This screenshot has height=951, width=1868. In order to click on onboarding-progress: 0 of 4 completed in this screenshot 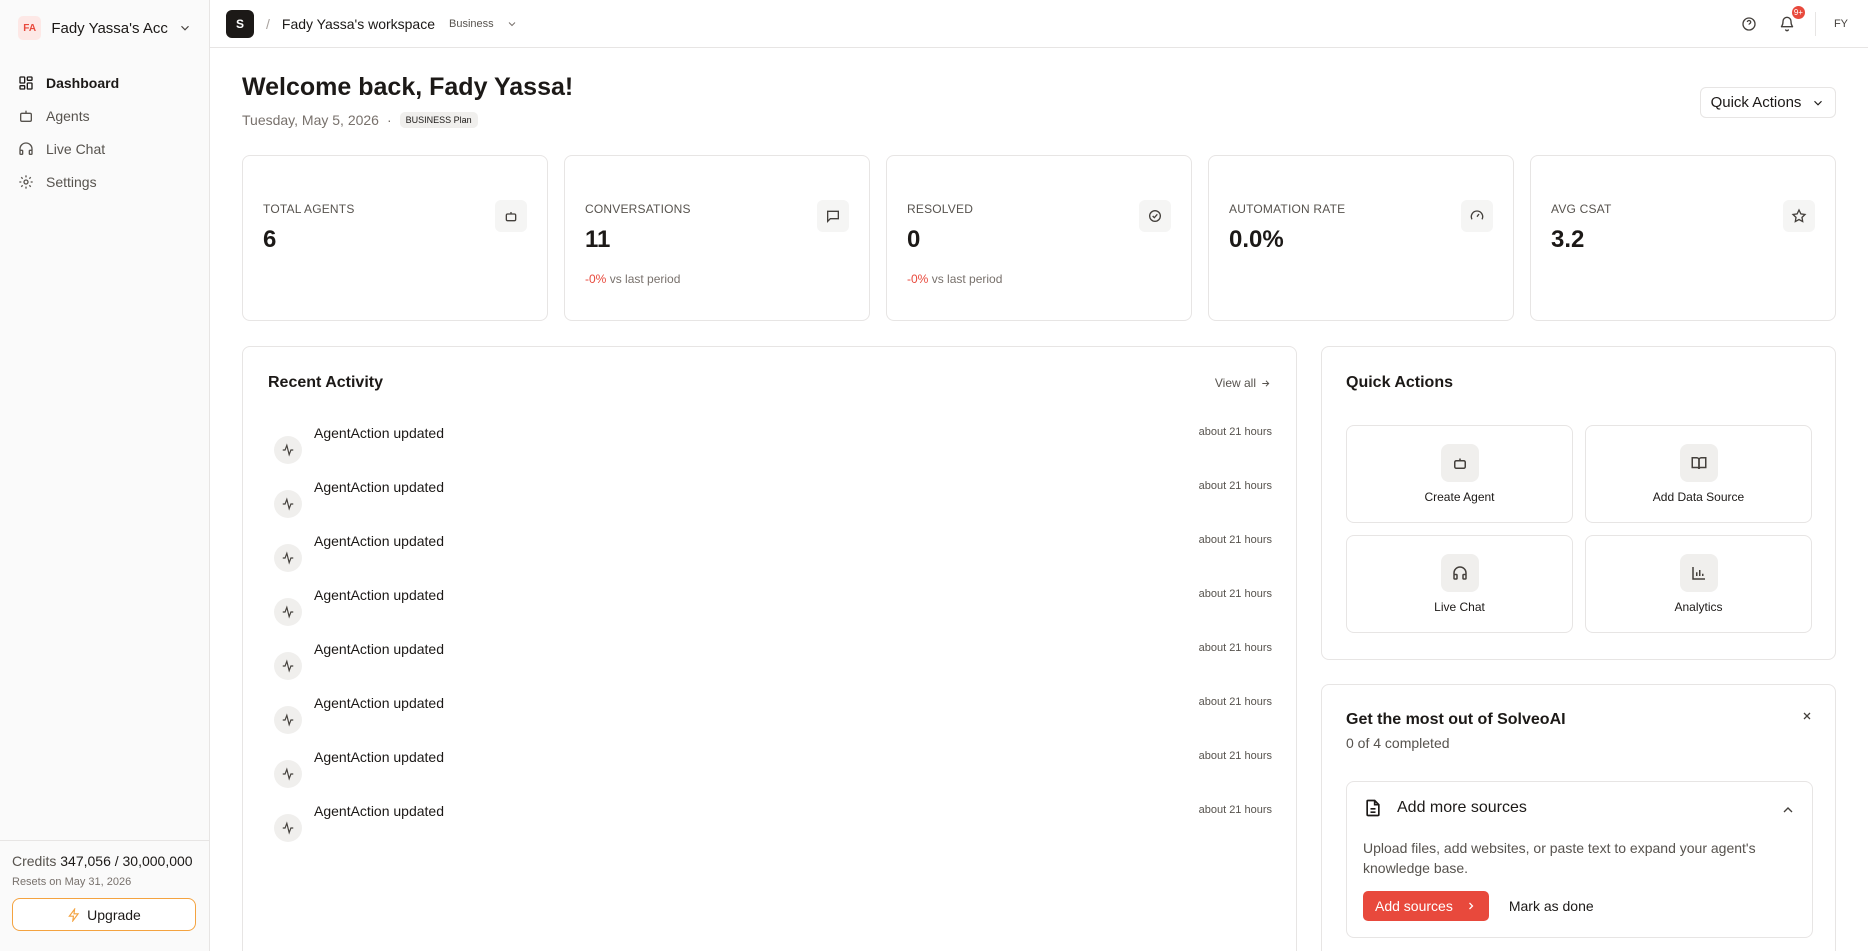, I will do `click(1398, 743)`.